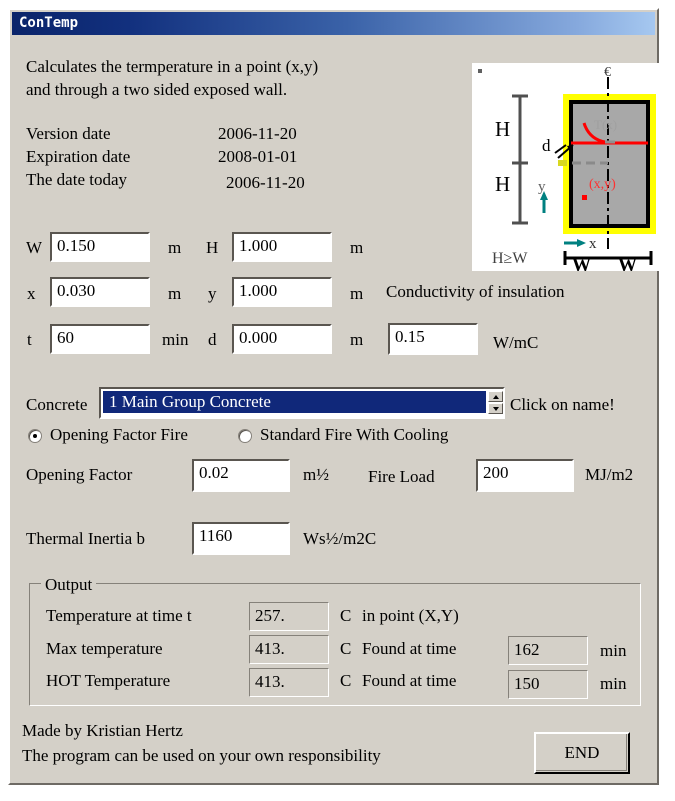  Describe the element at coordinates (502, 129) in the screenshot. I see `diagram-h-top-label: H` at that location.